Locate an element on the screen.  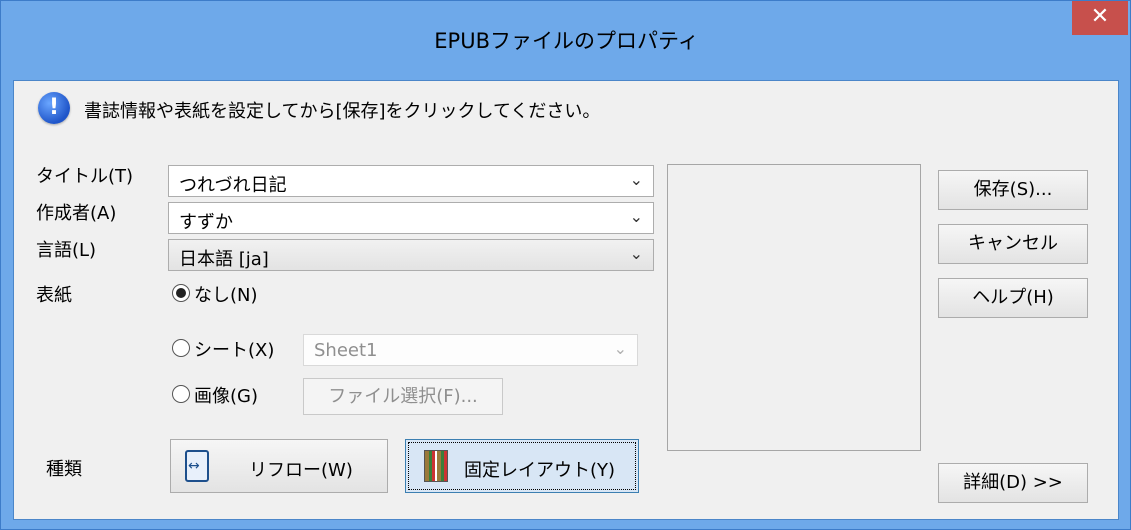
instruction-message: 書誌情報や表紙を設定してから[保存]をクリックしてください。 is located at coordinates (342, 111).